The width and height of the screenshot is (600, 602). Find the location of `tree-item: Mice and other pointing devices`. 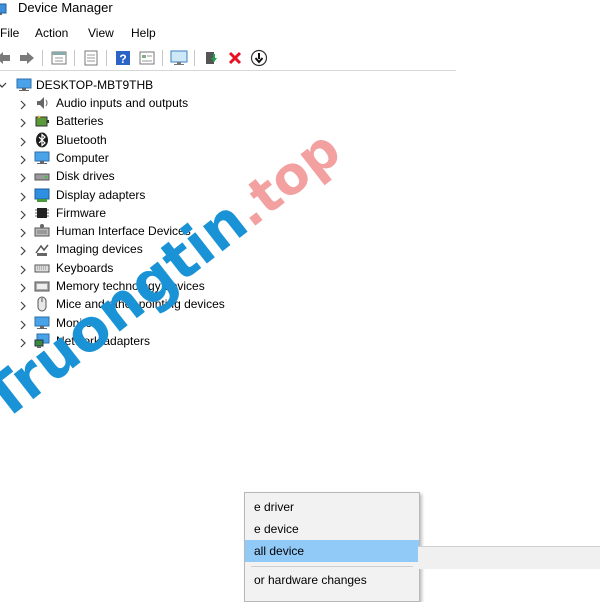

tree-item: Mice and other pointing devices is located at coordinates (150, 304).